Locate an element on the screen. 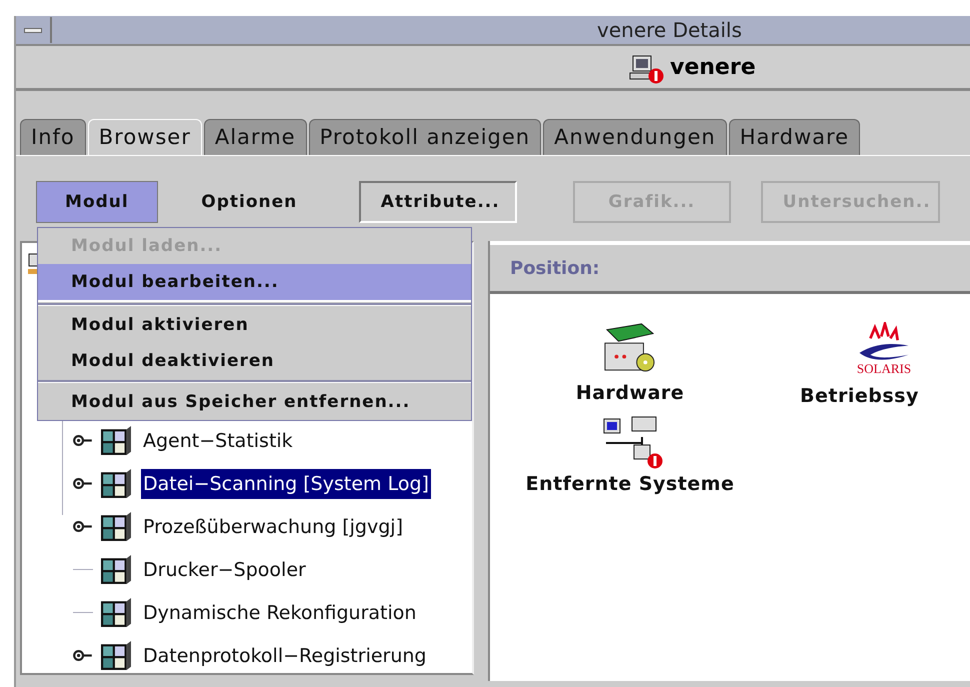 This screenshot has width=970, height=687. browser-item-label: Hardware is located at coordinates (630, 393).